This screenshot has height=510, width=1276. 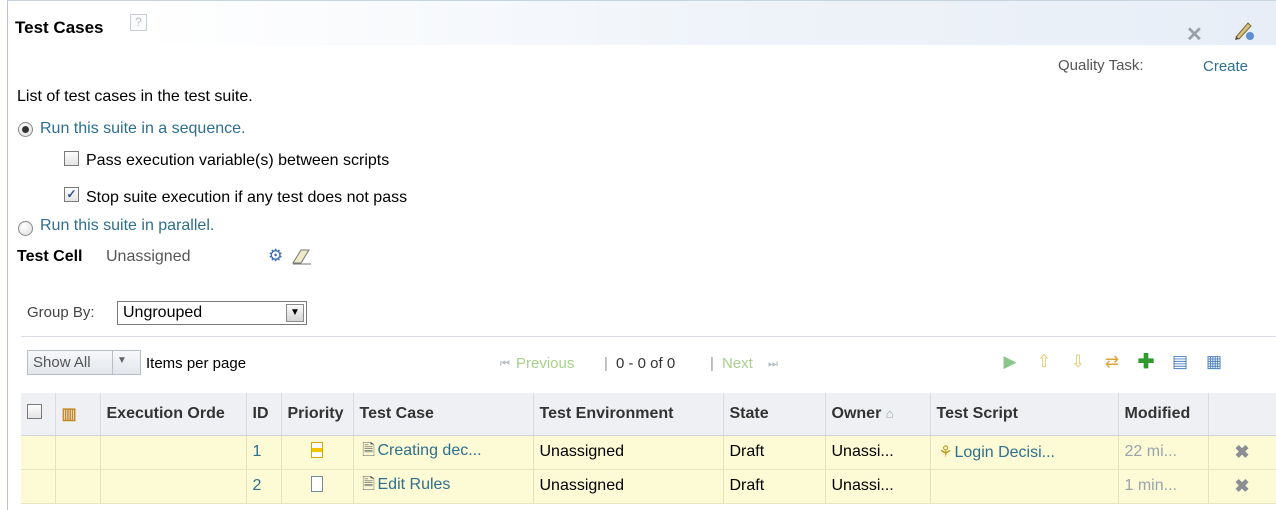 What do you see at coordinates (774, 414) in the screenshot?
I see `column-state: State` at bounding box center [774, 414].